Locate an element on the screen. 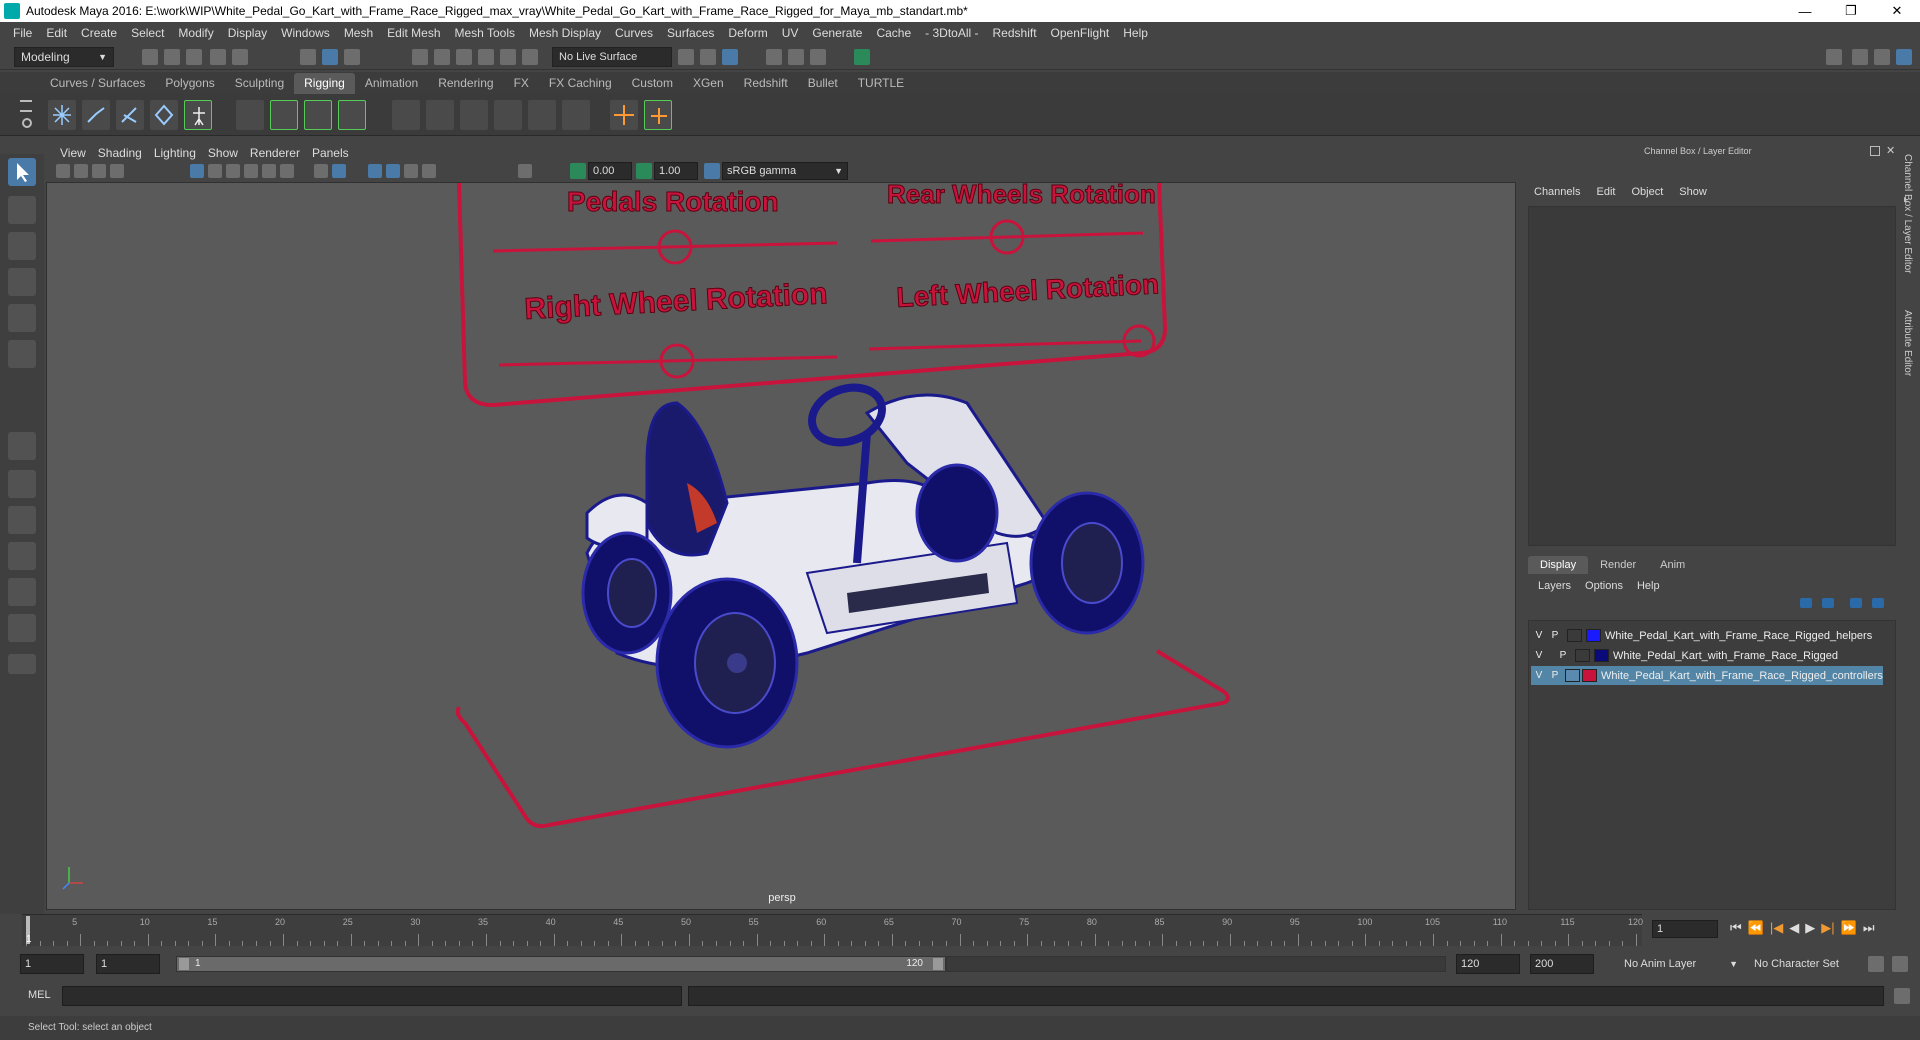 This screenshot has width=1920, height=1040. sculpt-deformer-icon is located at coordinates (508, 115).